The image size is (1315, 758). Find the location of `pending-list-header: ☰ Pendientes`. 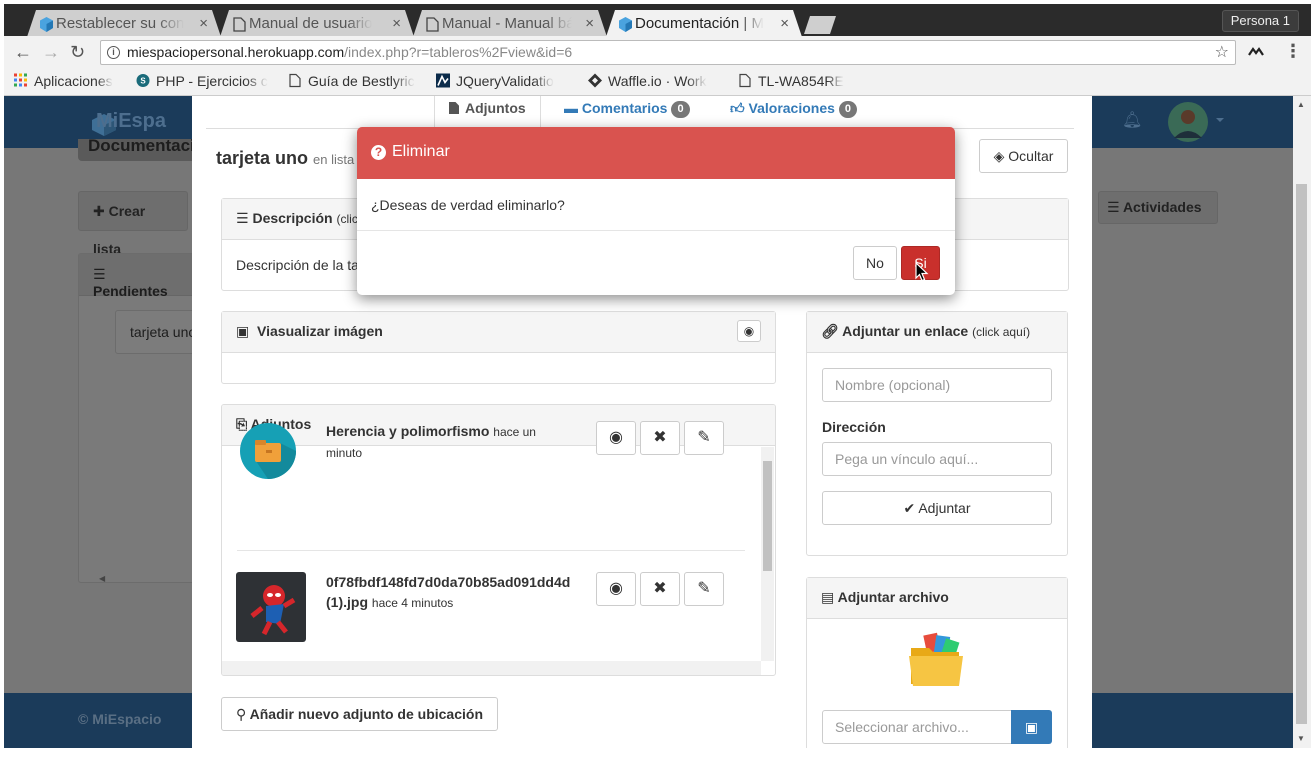

pending-list-header: ☰ Pendientes is located at coordinates (138, 276).